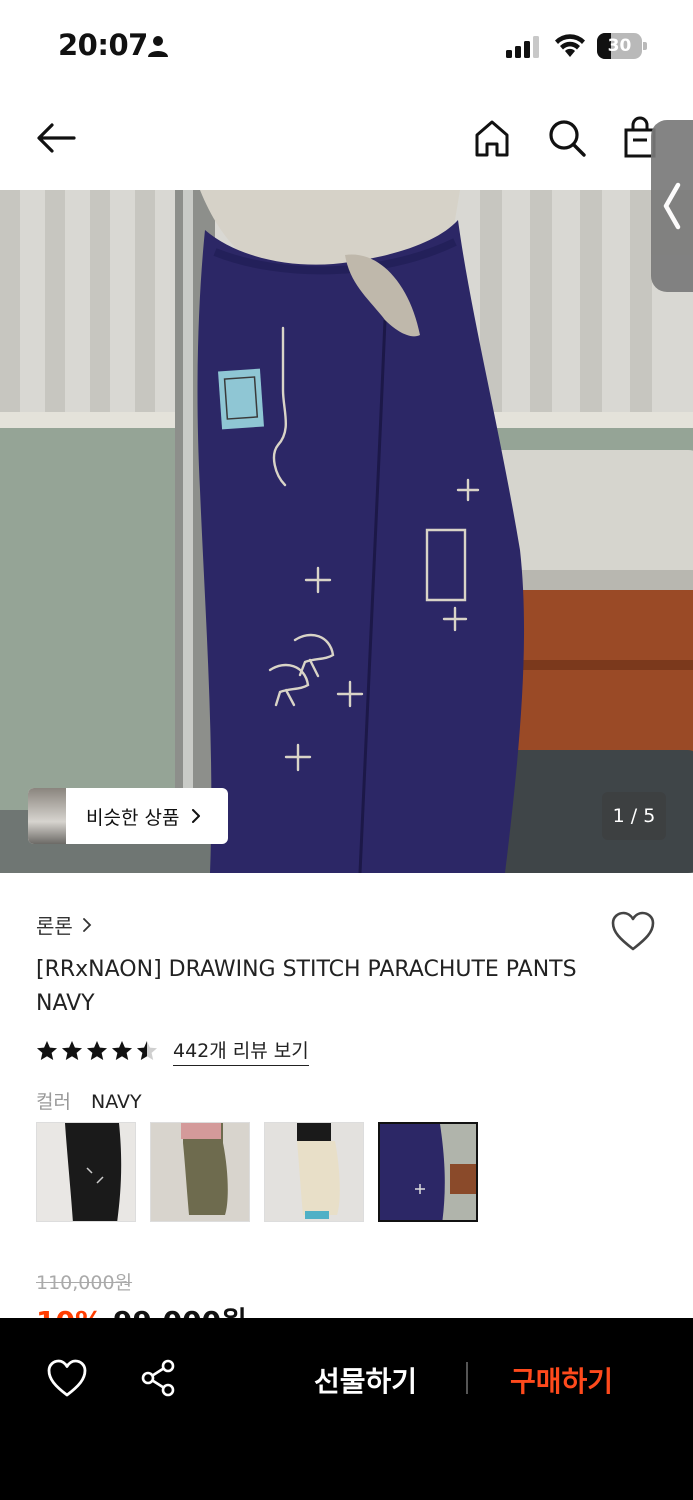 Image resolution: width=693 pixels, height=1500 pixels. Describe the element at coordinates (492, 138) in the screenshot. I see `home-icon` at that location.